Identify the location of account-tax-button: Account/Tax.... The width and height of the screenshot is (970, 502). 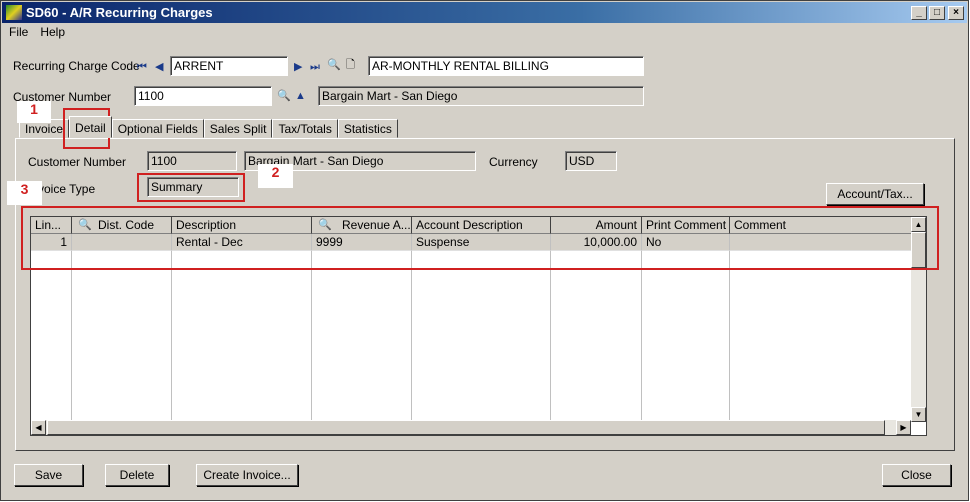
(875, 194).